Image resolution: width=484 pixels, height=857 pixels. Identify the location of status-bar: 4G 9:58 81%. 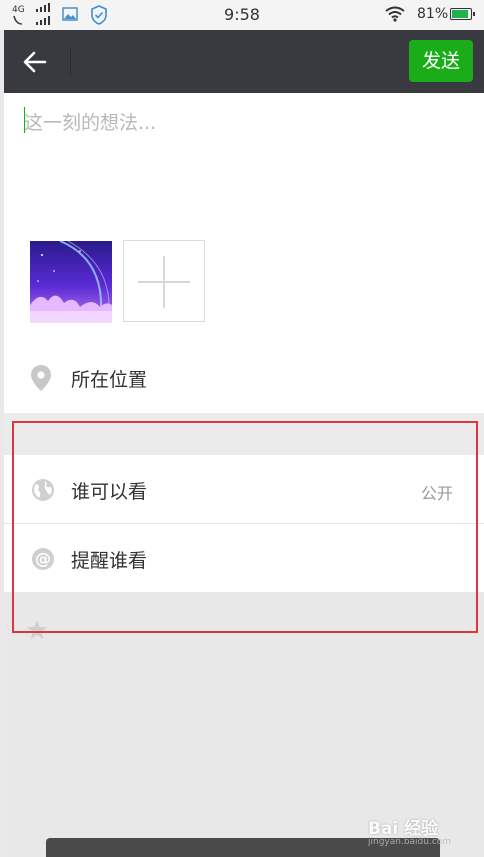
(242, 15).